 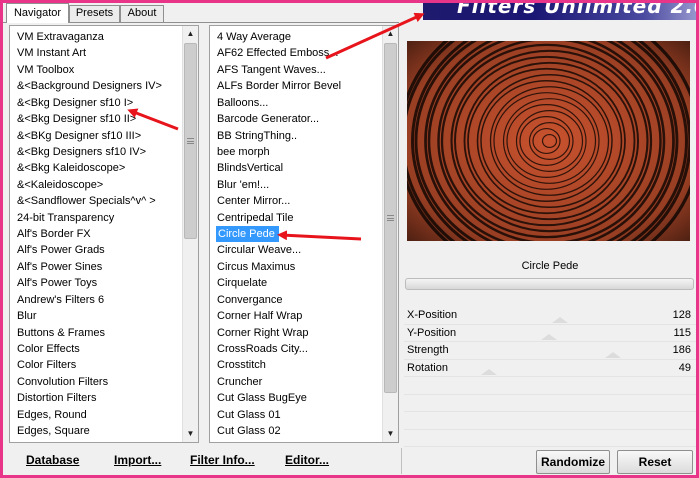 I want to click on title-banner: Filters Unlimited 2.0, so click(x=561, y=10).